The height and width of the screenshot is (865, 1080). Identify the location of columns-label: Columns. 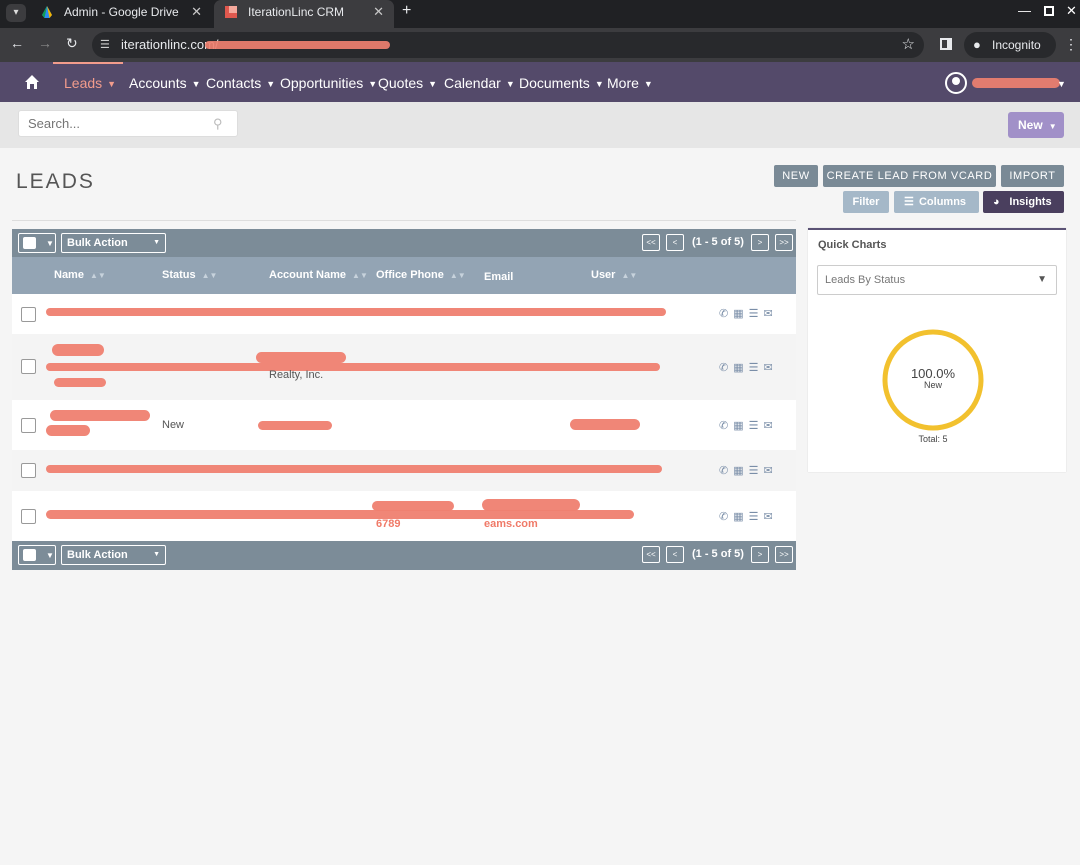
(942, 202).